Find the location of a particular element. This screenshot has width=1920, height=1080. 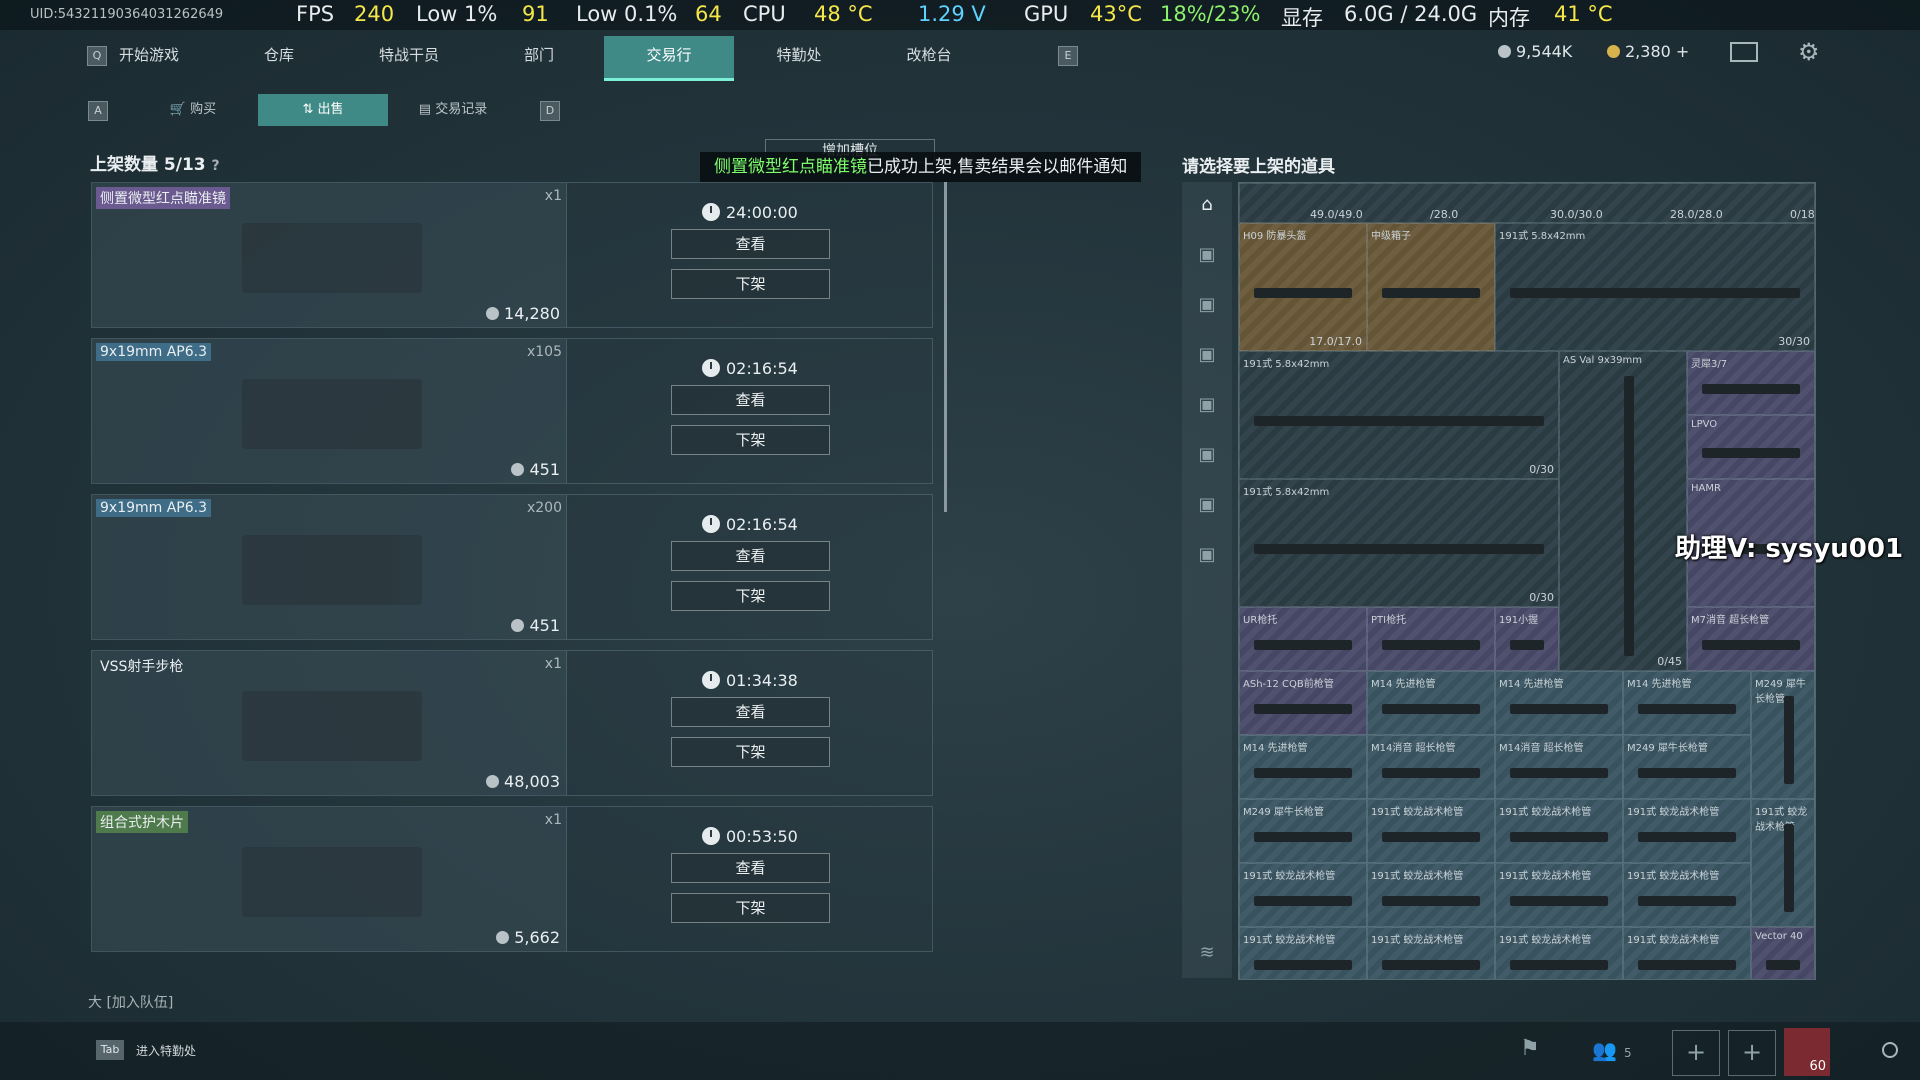

item-count: 30/30 is located at coordinates (1794, 341).